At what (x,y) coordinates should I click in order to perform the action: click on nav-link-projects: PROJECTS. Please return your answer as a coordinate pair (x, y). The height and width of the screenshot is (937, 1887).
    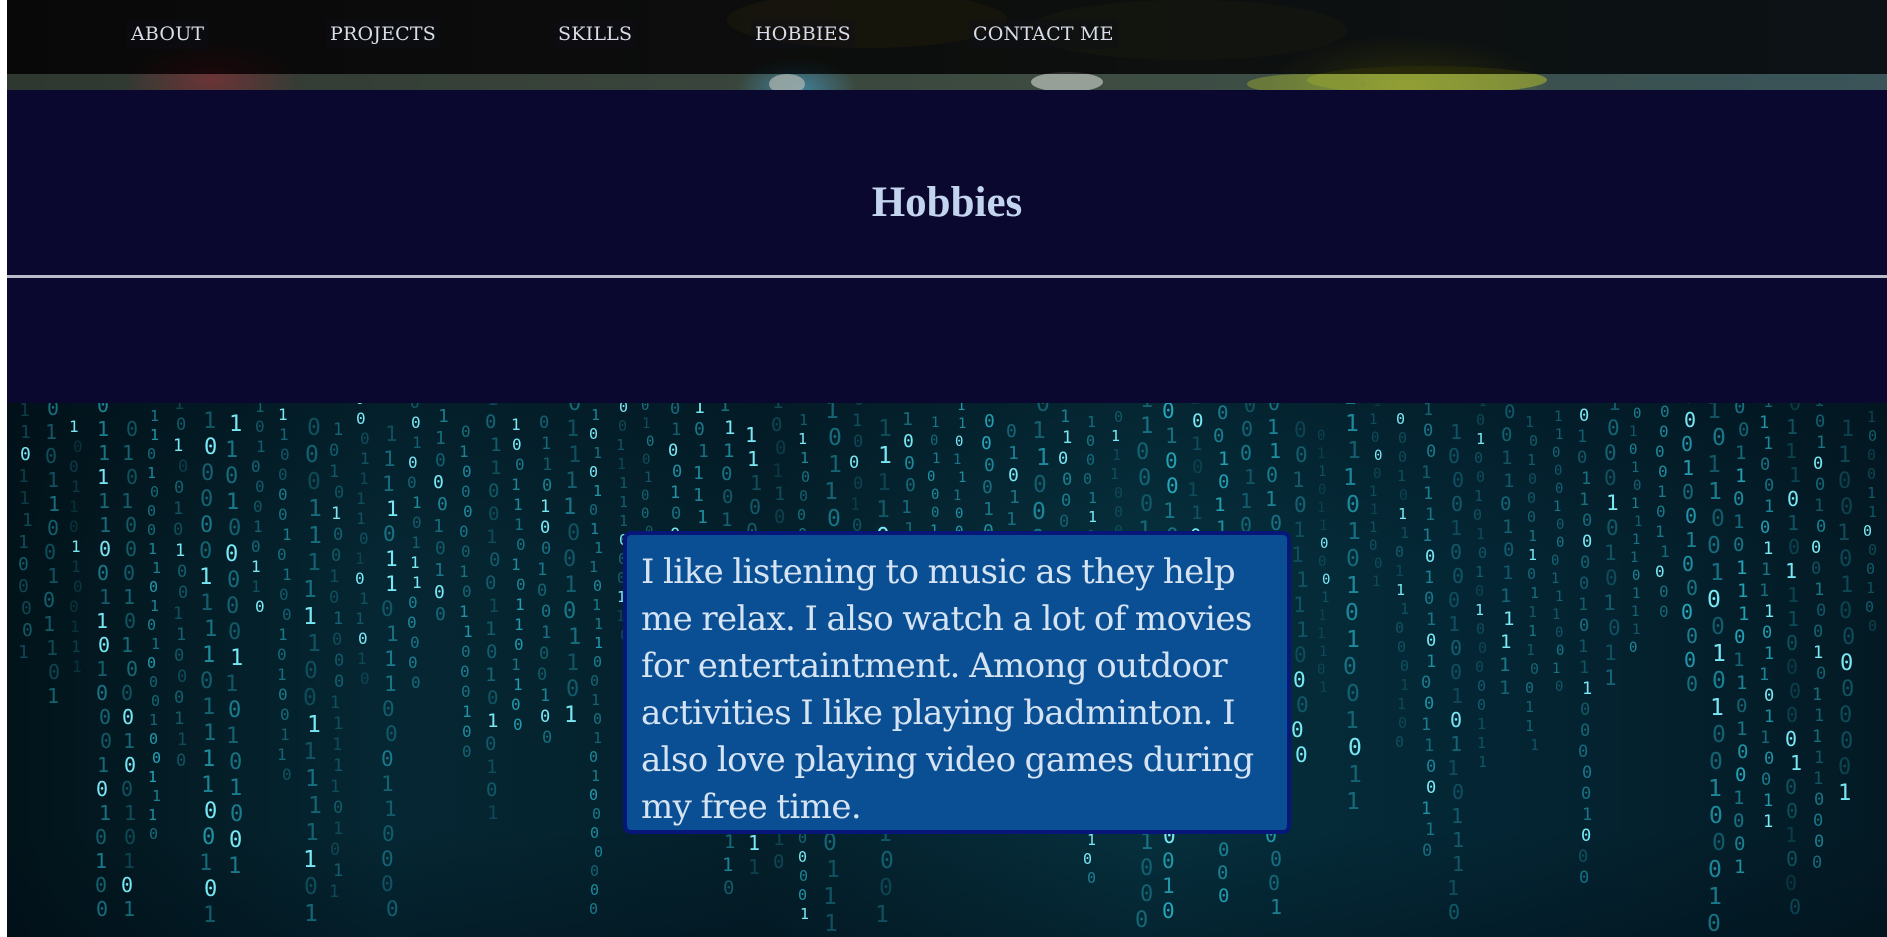
    Looking at the image, I should click on (383, 34).